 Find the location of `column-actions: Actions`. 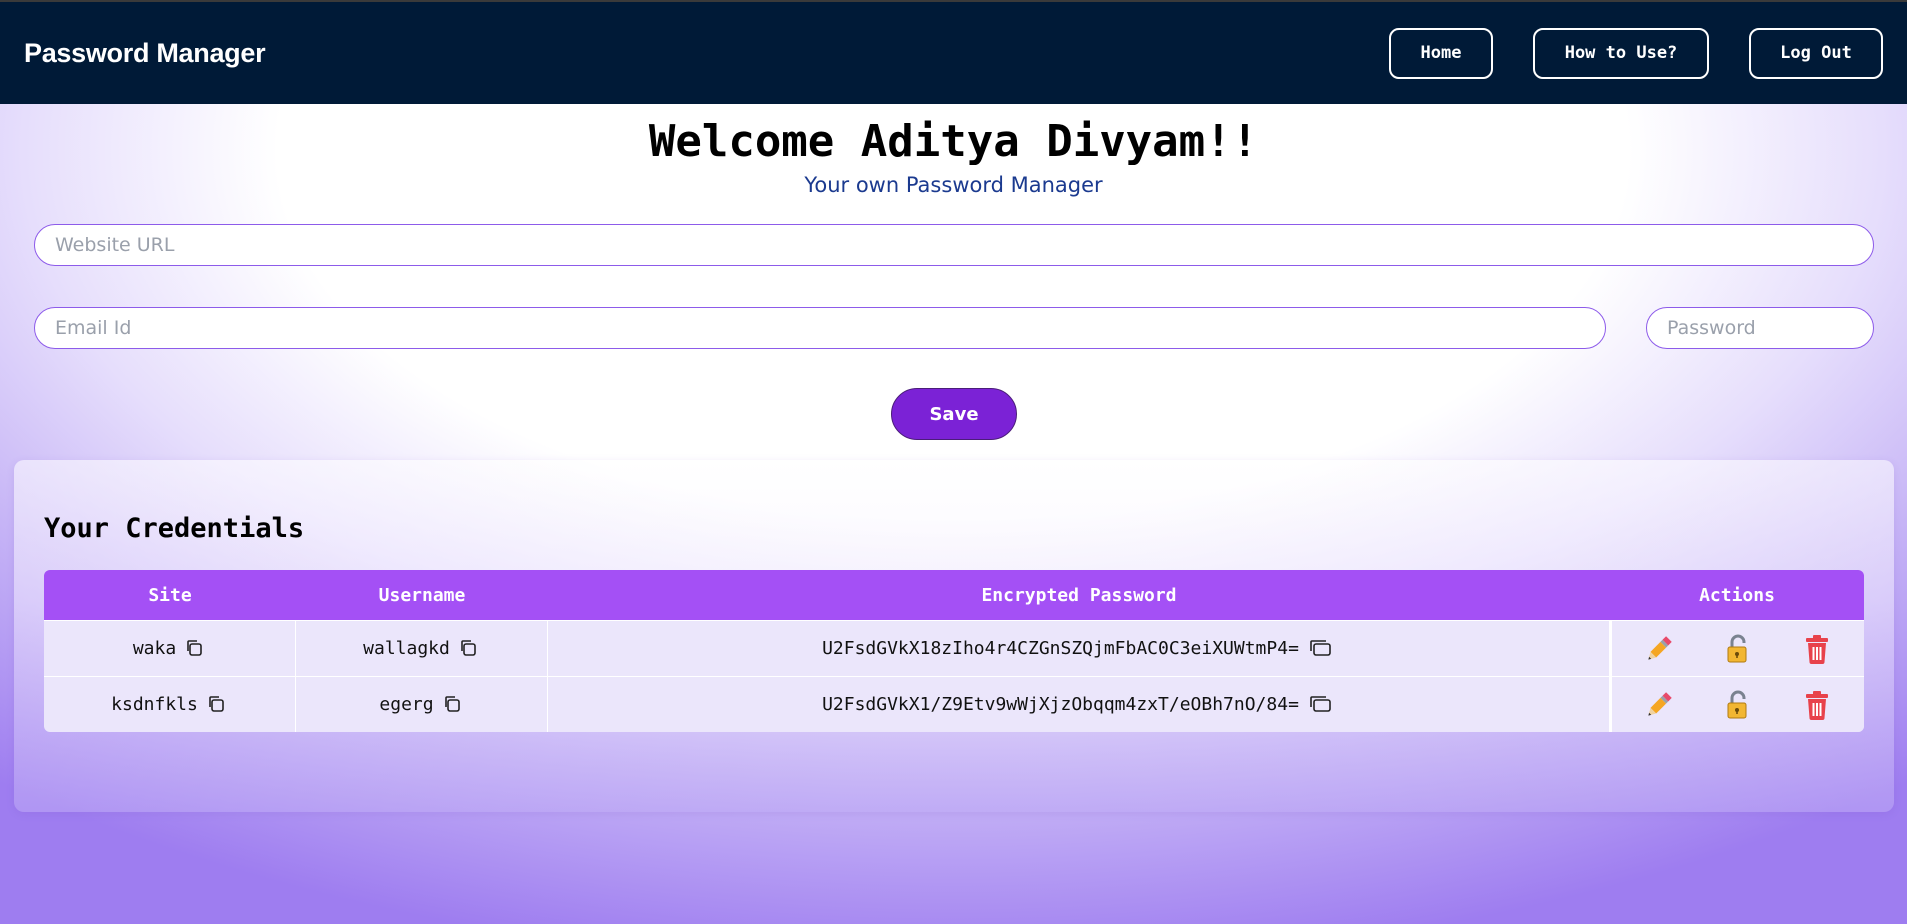

column-actions: Actions is located at coordinates (1737, 595).